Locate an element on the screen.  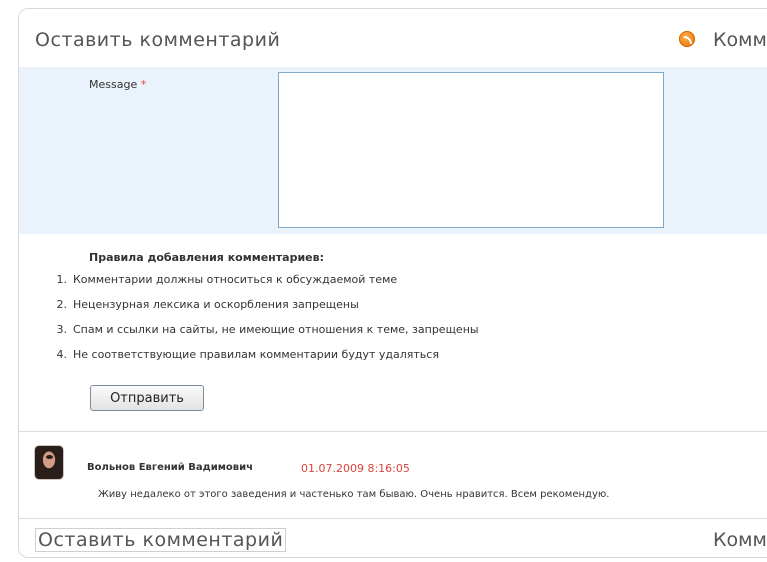
message-textarea is located at coordinates (471, 150).